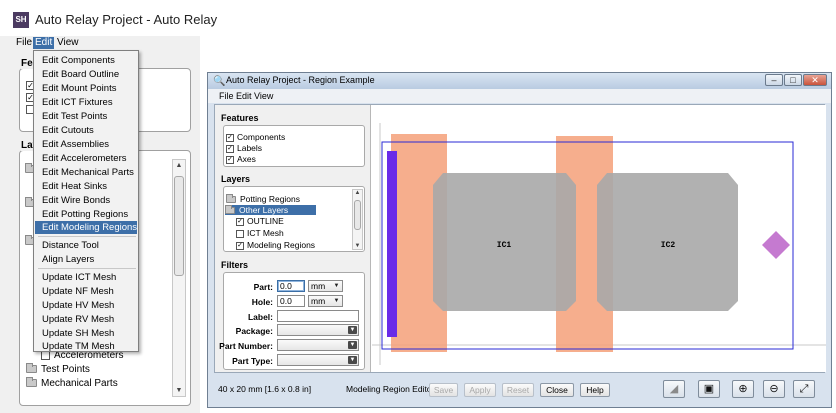 Image resolution: width=836 pixels, height=413 pixels. I want to click on panel-divider, so click(370, 238).